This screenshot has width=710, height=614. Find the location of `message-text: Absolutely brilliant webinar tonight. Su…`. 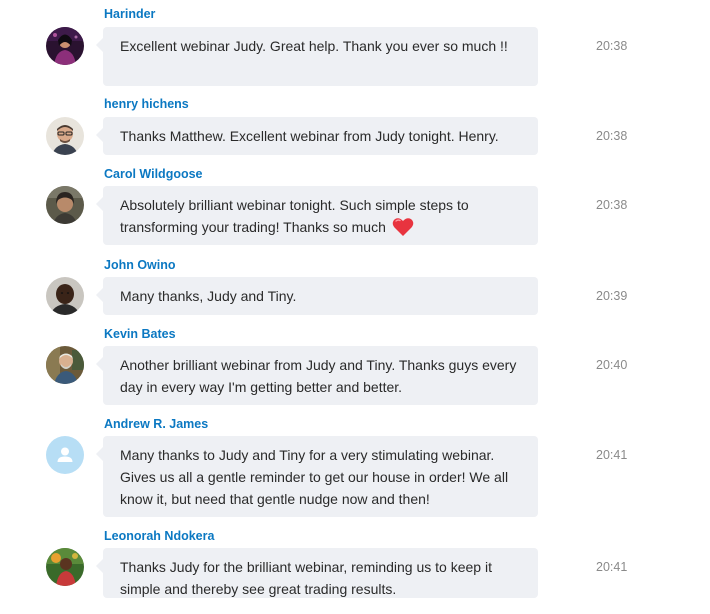

message-text: Absolutely brilliant webinar tonight. Su… is located at coordinates (294, 216).